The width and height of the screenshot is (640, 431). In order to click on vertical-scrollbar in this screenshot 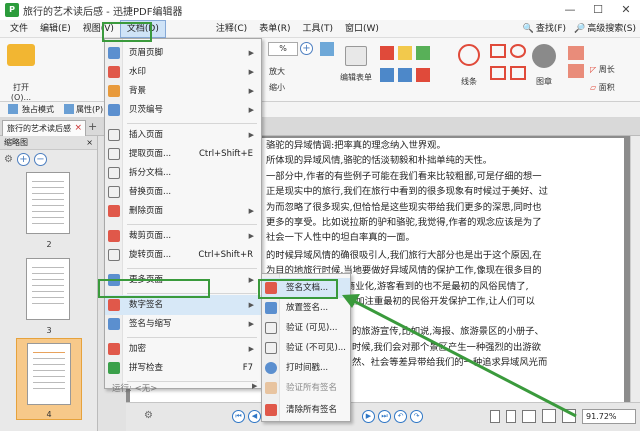, I will do `click(635, 269)`.